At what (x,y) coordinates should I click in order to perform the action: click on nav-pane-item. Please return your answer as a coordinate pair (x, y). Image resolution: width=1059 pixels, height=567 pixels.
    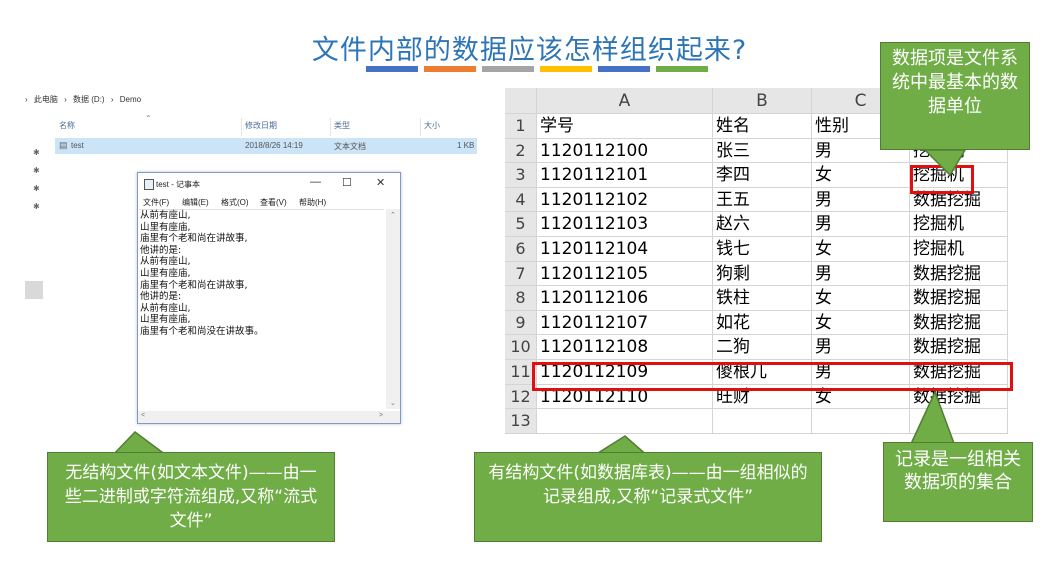
    Looking at the image, I should click on (34, 290).